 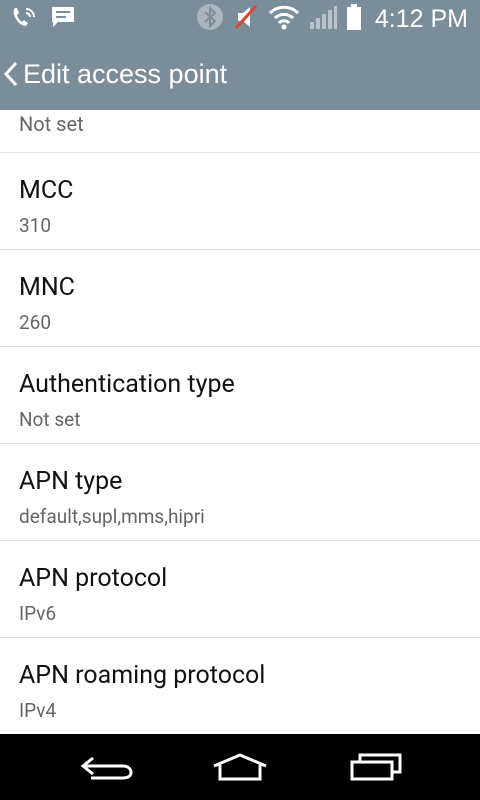 What do you see at coordinates (240, 74) in the screenshot?
I see `action-bar: Edit access point` at bounding box center [240, 74].